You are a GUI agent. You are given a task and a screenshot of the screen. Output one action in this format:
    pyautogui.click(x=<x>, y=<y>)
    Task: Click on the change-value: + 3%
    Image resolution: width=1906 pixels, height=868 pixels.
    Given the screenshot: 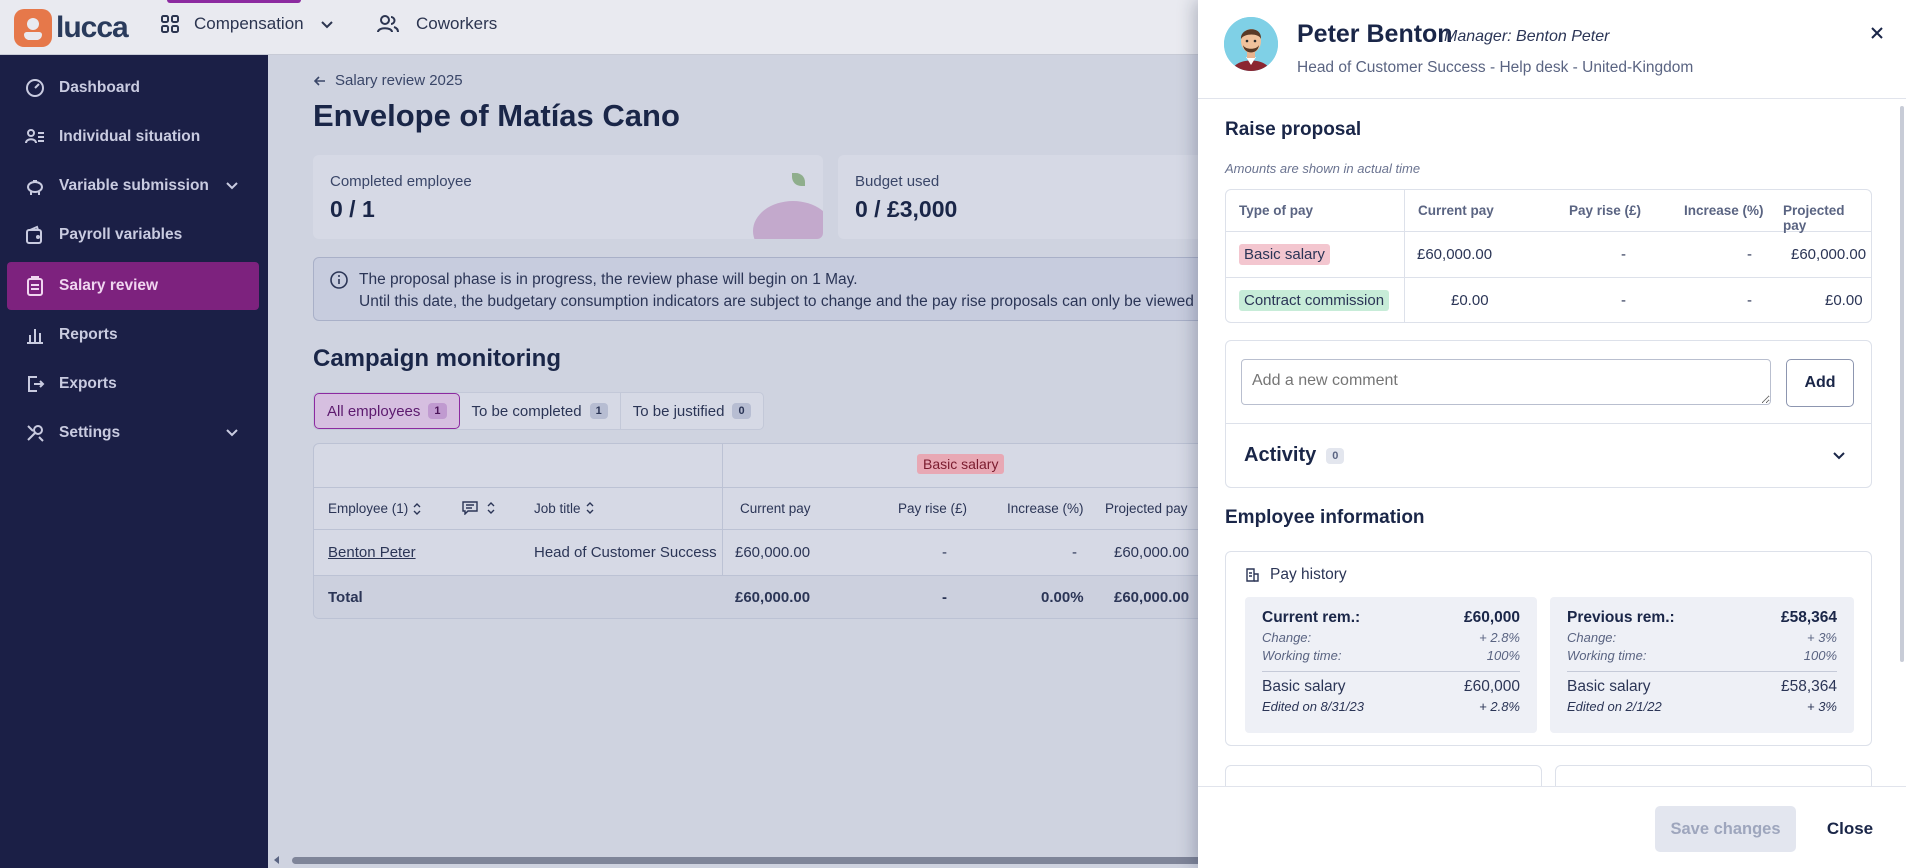 What is the action you would take?
    pyautogui.click(x=1822, y=637)
    